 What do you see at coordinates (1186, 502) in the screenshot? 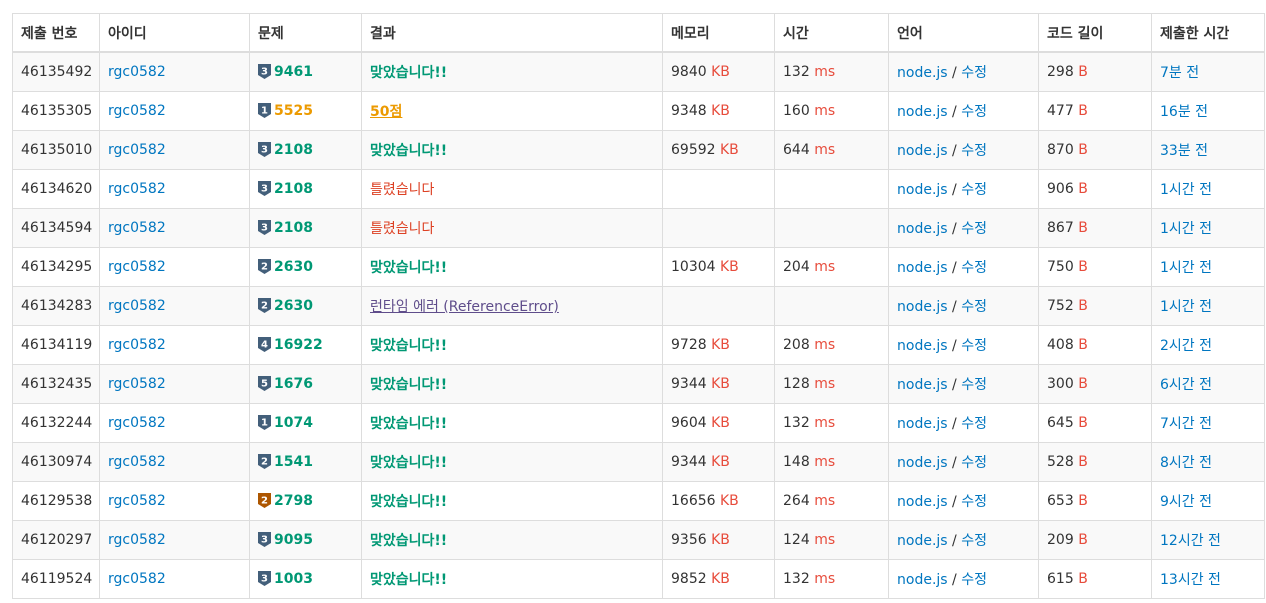
I see `submitted-at-link: 9시간 전` at bounding box center [1186, 502].